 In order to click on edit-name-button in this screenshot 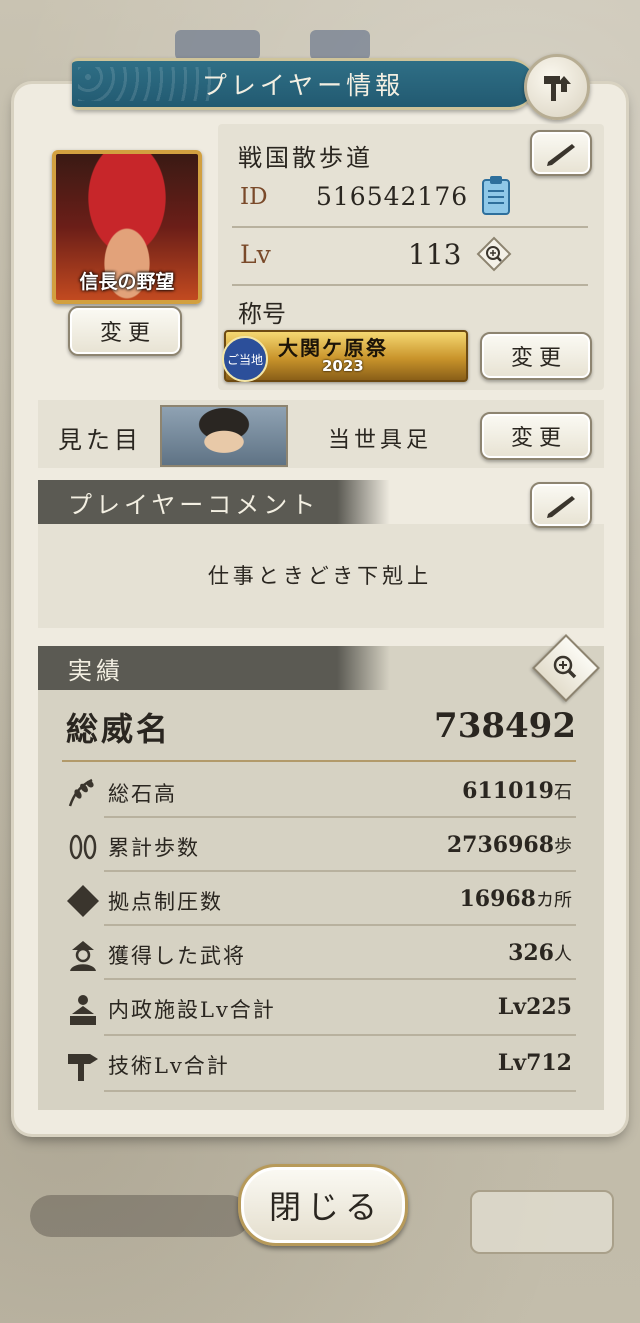, I will do `click(561, 153)`.